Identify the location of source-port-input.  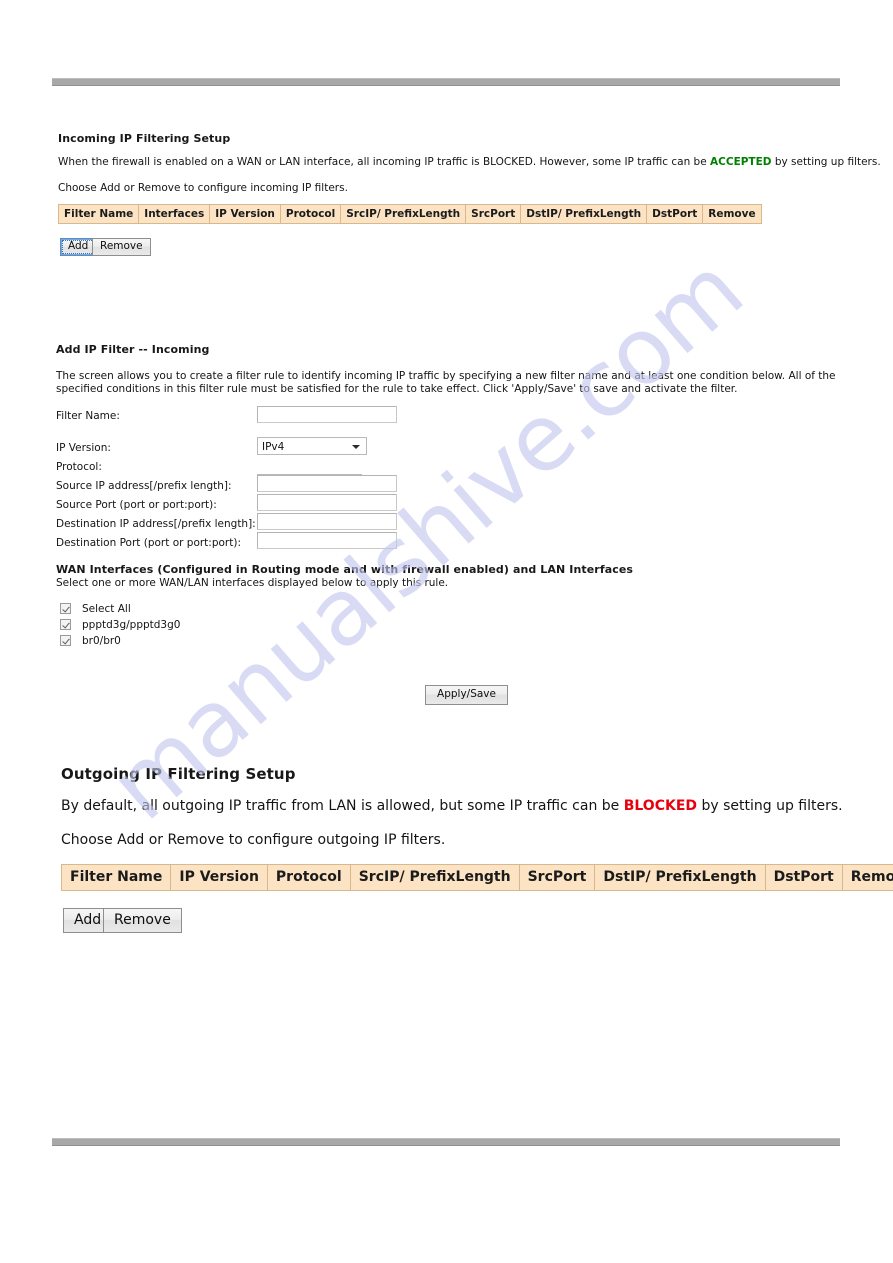
(327, 502).